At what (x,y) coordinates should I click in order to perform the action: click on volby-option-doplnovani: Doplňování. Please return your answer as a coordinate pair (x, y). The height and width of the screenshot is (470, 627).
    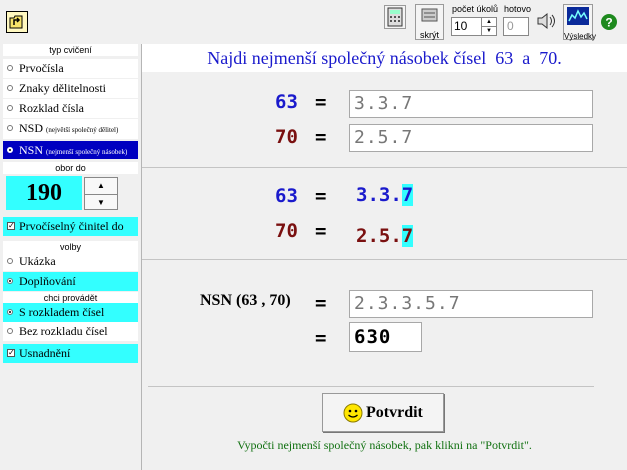
    Looking at the image, I should click on (70, 281).